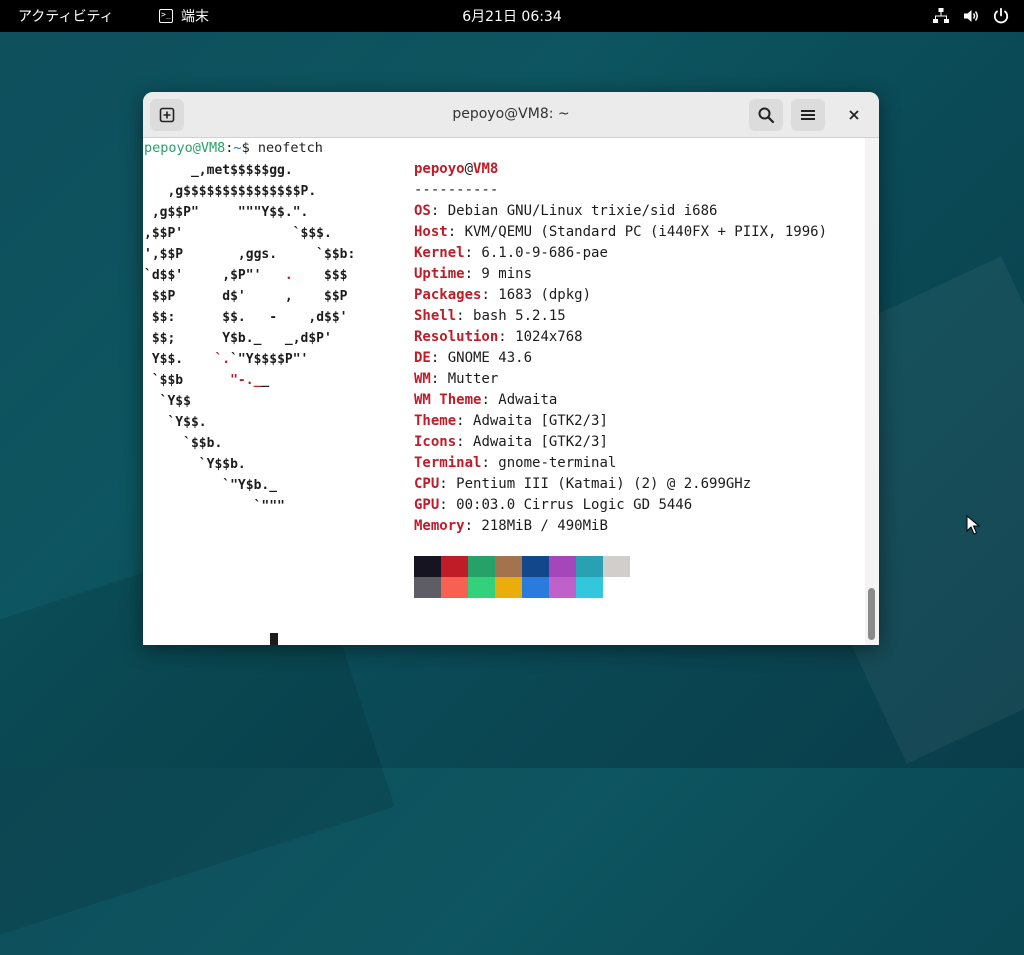 The width and height of the screenshot is (1024, 955). What do you see at coordinates (486, 169) in the screenshot?
I see `info-host: VM8` at bounding box center [486, 169].